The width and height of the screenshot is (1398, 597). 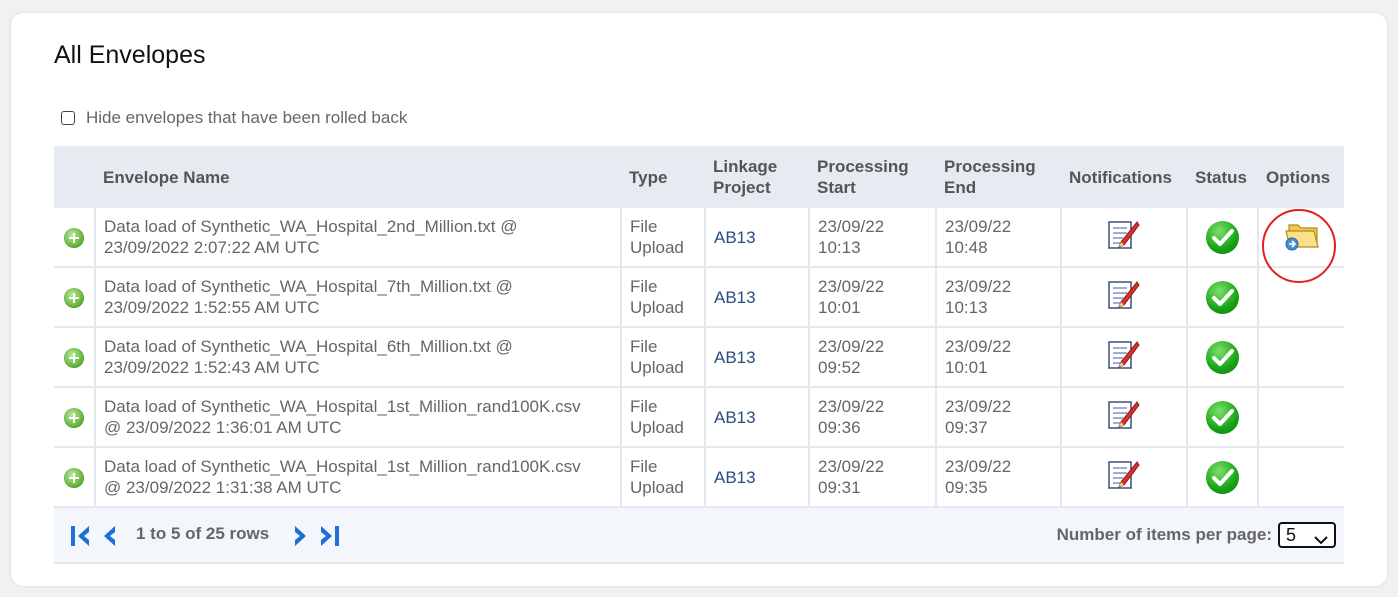 What do you see at coordinates (998, 177) in the screenshot?
I see `column-header-processing-end: Processing End` at bounding box center [998, 177].